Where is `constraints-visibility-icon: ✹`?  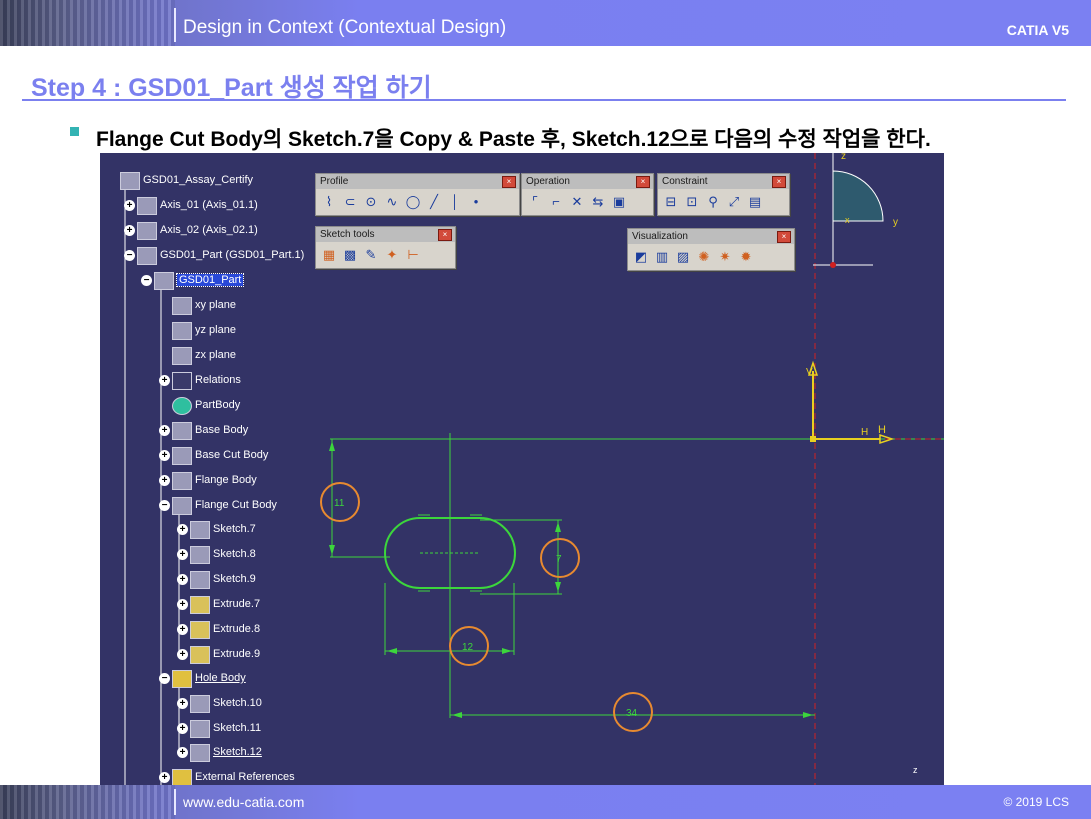 constraints-visibility-icon: ✹ is located at coordinates (746, 257).